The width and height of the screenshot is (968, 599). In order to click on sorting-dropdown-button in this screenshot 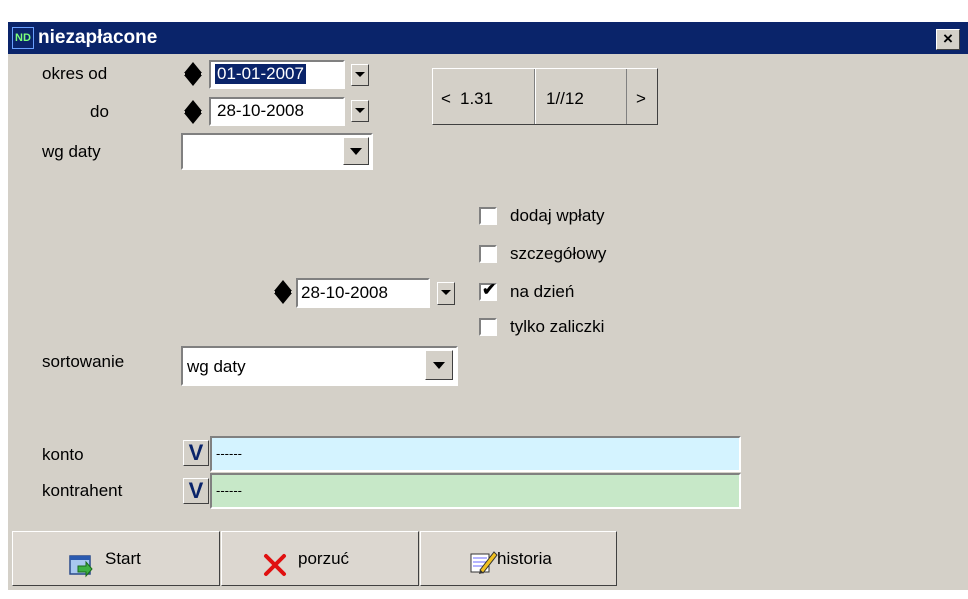, I will do `click(439, 365)`.